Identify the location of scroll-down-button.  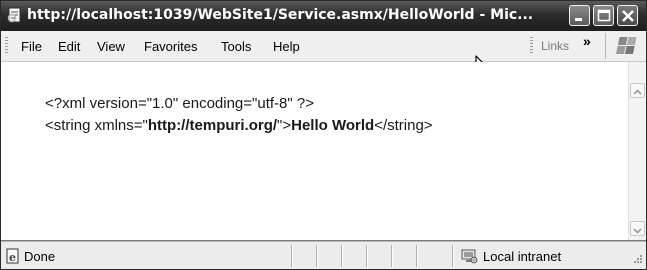
(637, 228).